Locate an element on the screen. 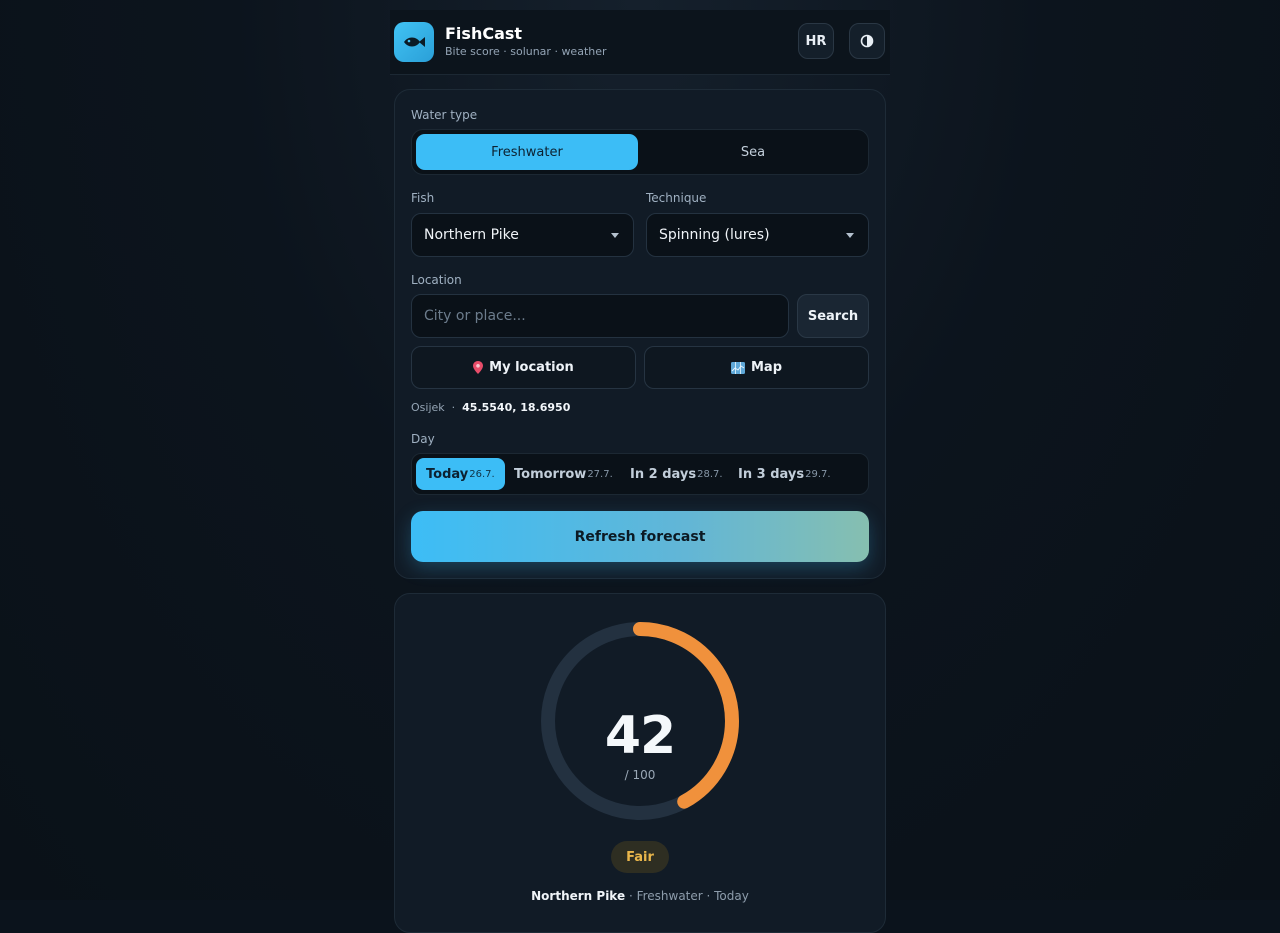 This screenshot has height=933, width=1280. water-type-toggle: Freshwater Sea is located at coordinates (640, 152).